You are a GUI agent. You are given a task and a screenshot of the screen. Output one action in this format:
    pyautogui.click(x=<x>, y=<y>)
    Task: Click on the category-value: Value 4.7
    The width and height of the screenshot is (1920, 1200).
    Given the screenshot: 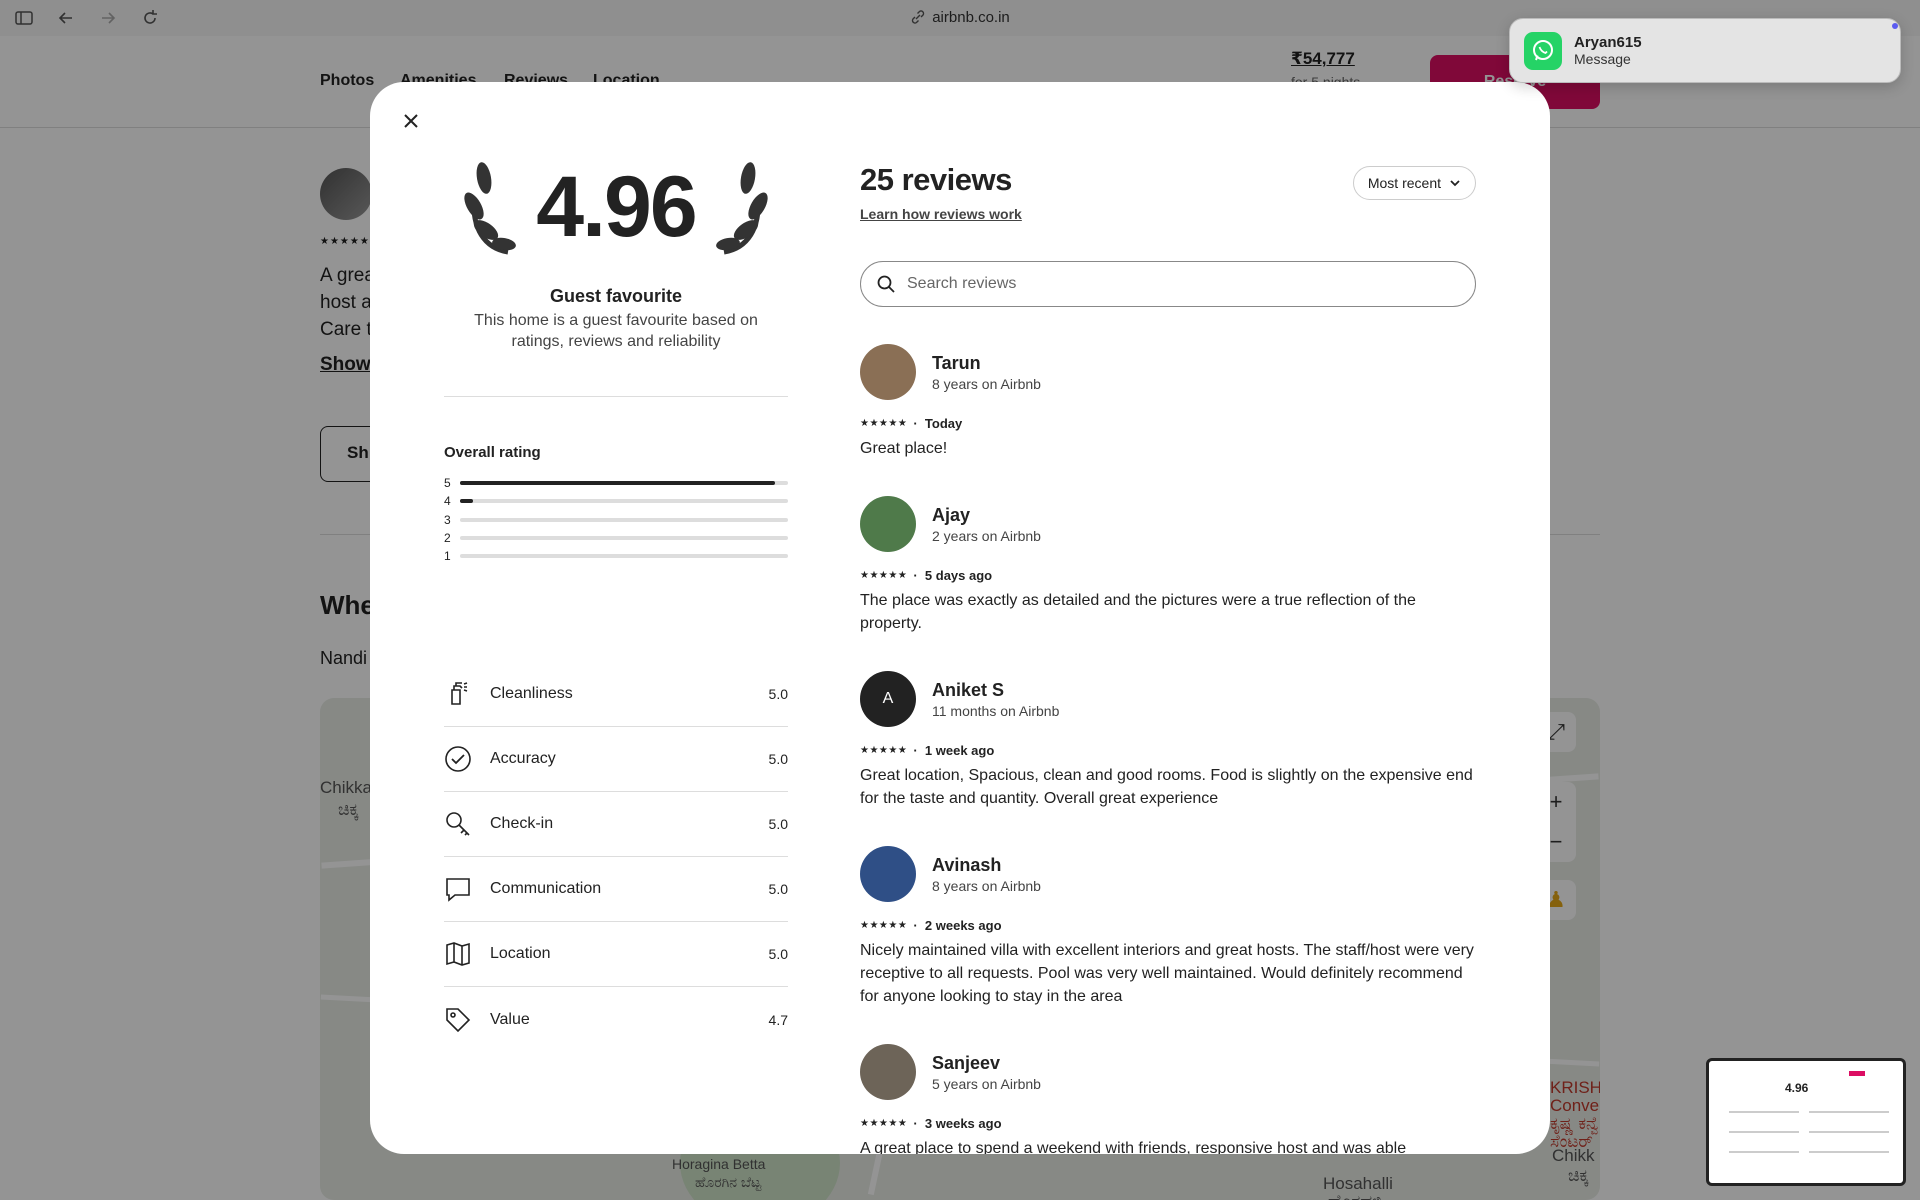 What is the action you would take?
    pyautogui.click(x=616, y=1019)
    